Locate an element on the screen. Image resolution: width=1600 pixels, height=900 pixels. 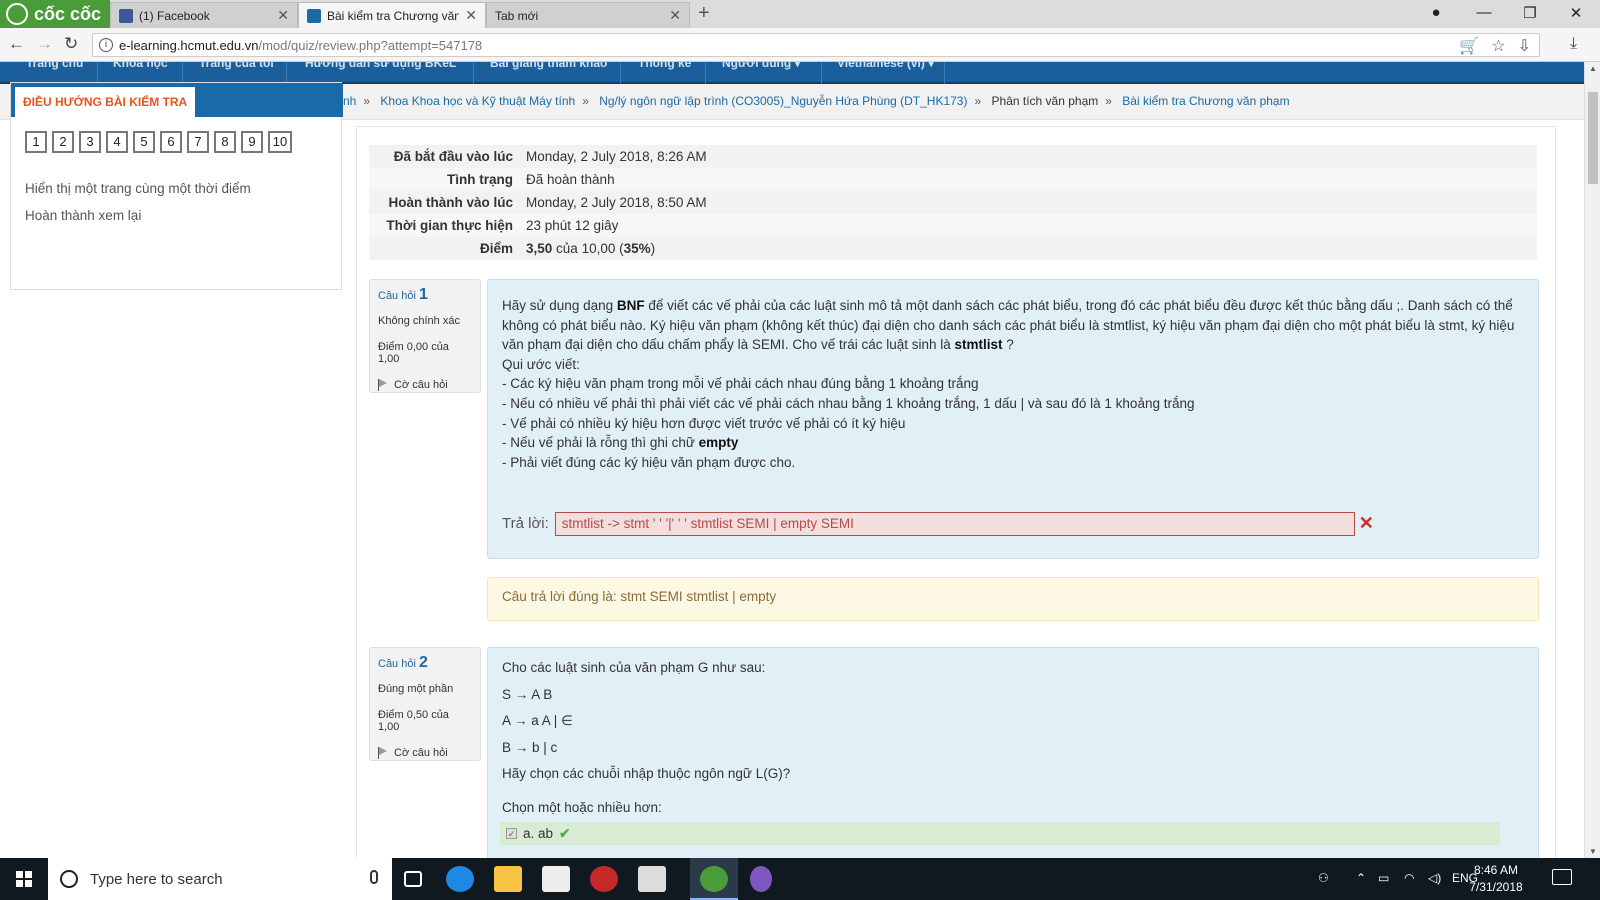
facebook-icon is located at coordinates (126, 15).